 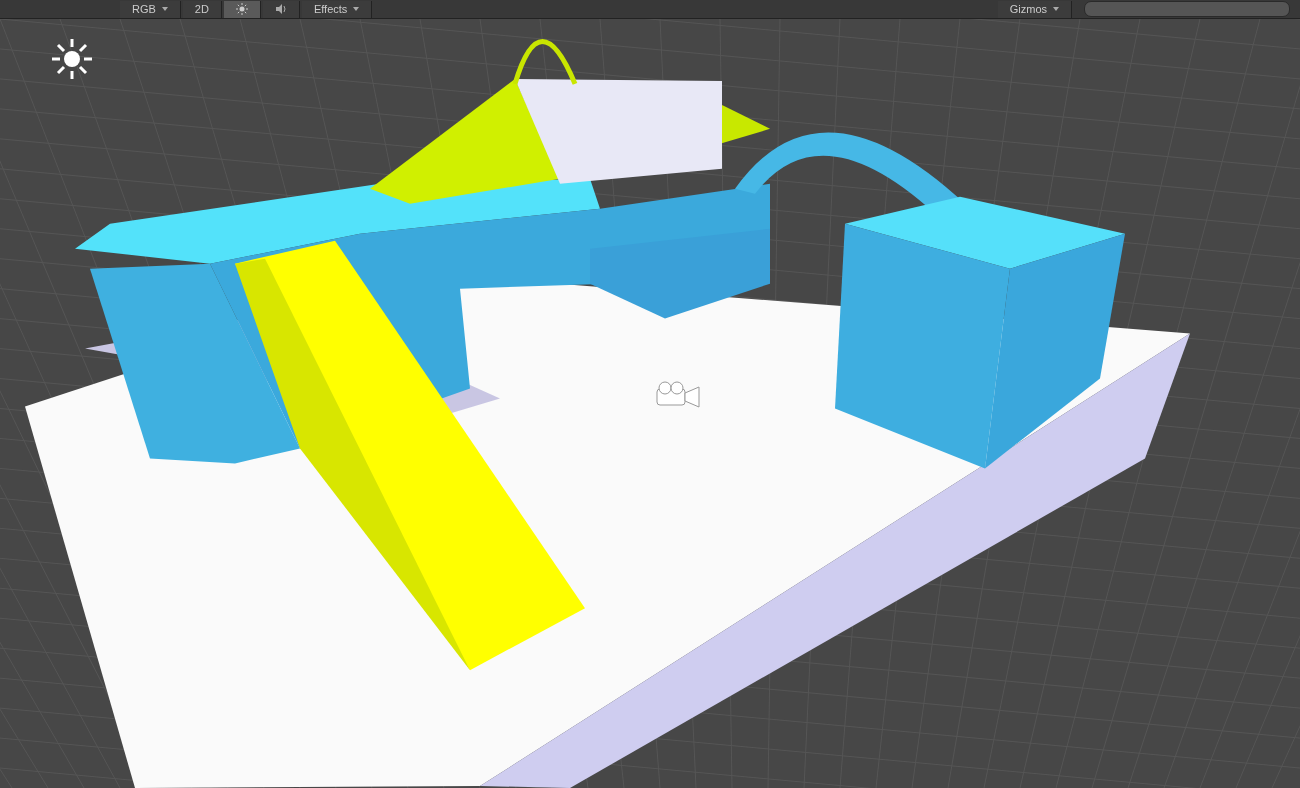 What do you see at coordinates (202, 9) in the screenshot?
I see `mode-toggle: 2D` at bounding box center [202, 9].